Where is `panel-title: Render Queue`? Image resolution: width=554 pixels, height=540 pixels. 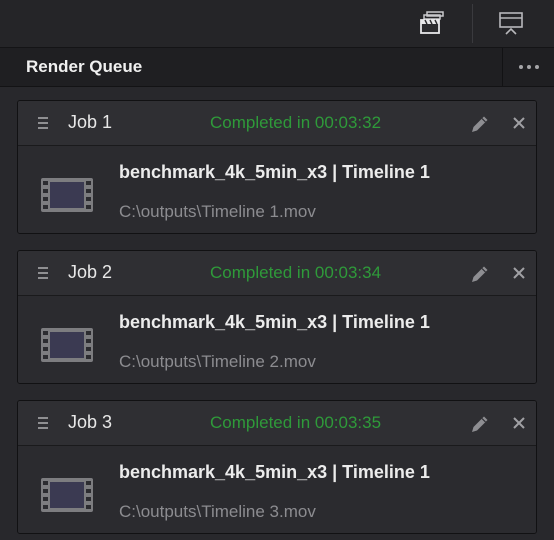
panel-title: Render Queue is located at coordinates (84, 66).